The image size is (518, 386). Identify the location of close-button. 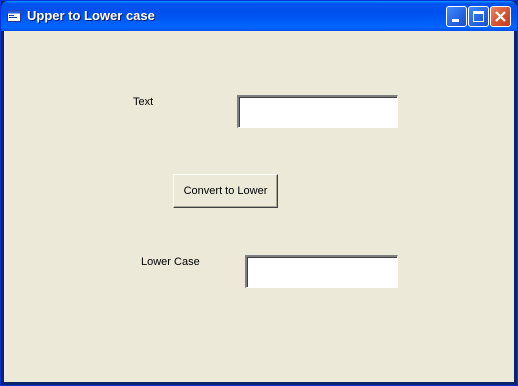
(500, 16).